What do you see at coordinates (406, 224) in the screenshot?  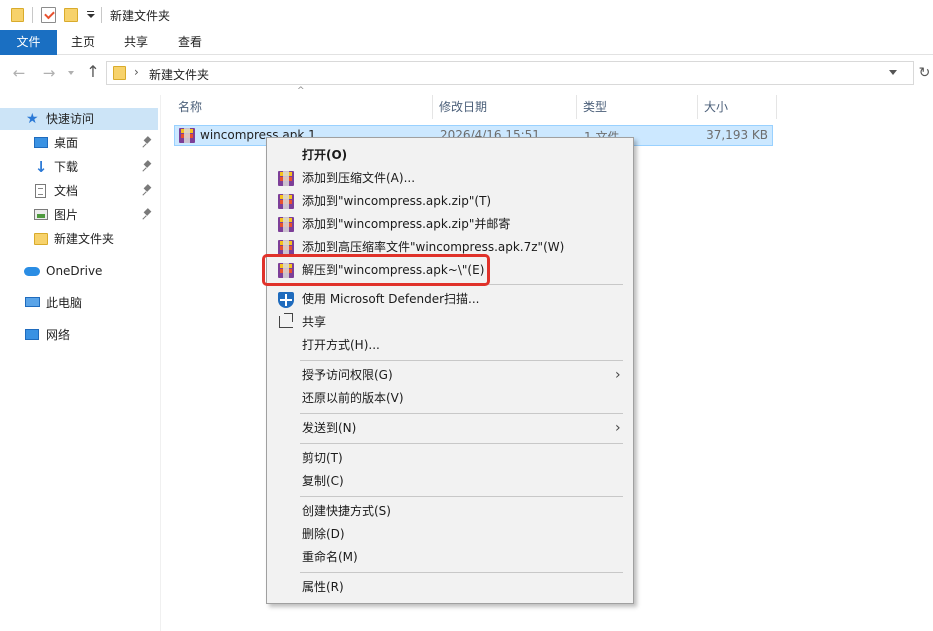 I see `menu-item-label: 添加到"wincompress.apk.zip"并邮寄` at bounding box center [406, 224].